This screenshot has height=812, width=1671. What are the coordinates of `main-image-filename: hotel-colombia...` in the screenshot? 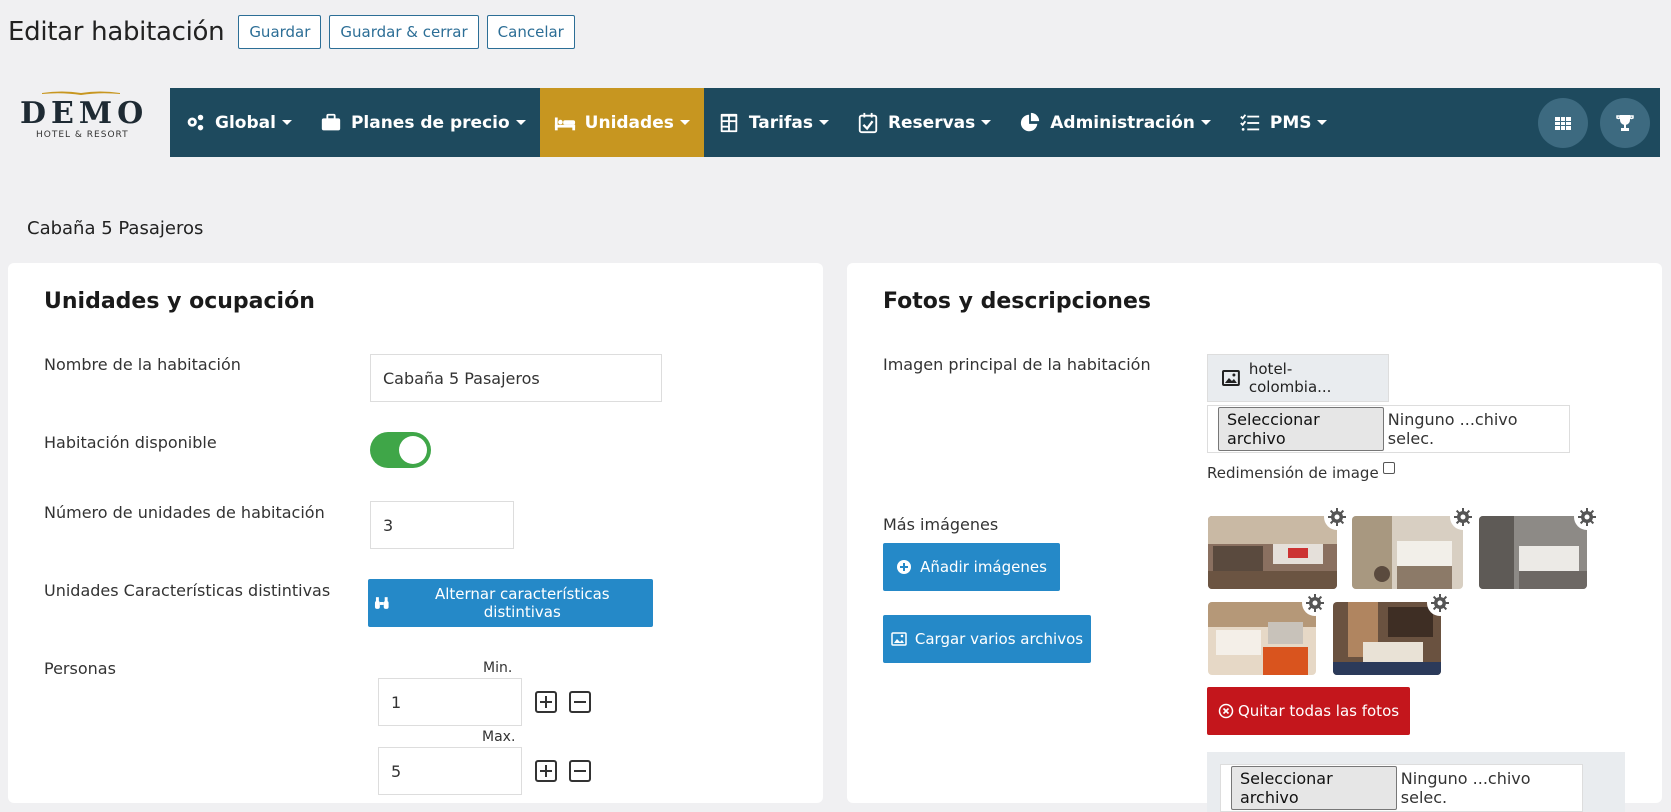 It's located at (1290, 378).